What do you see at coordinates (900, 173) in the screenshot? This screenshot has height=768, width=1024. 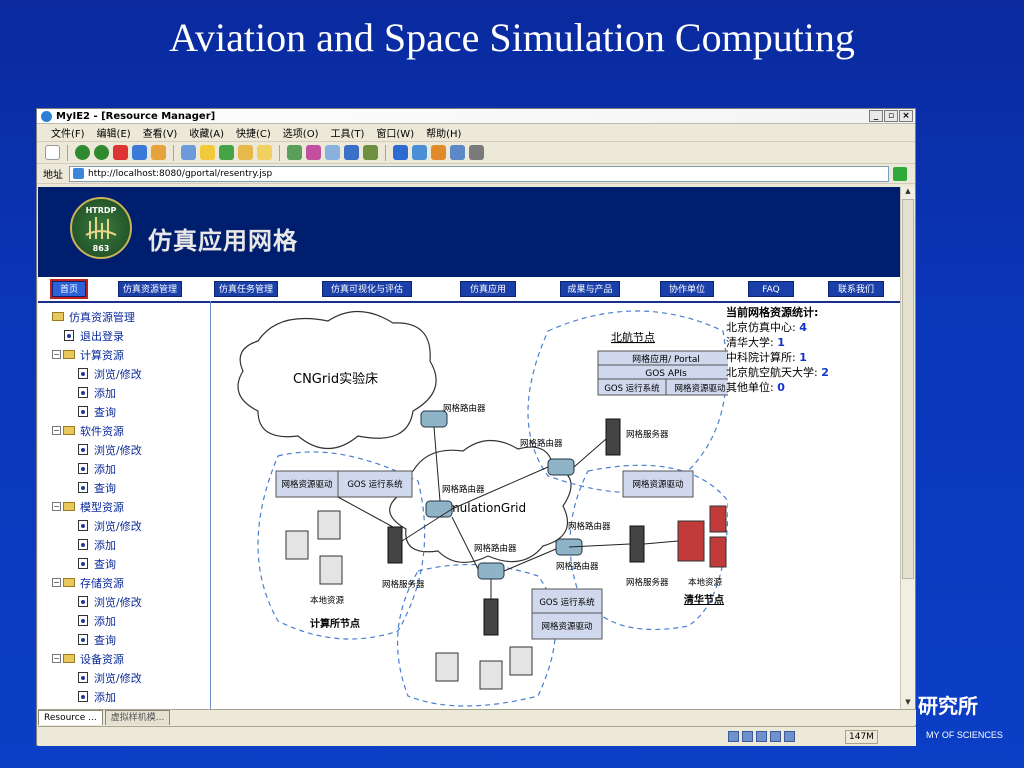 I see `go-button` at bounding box center [900, 173].